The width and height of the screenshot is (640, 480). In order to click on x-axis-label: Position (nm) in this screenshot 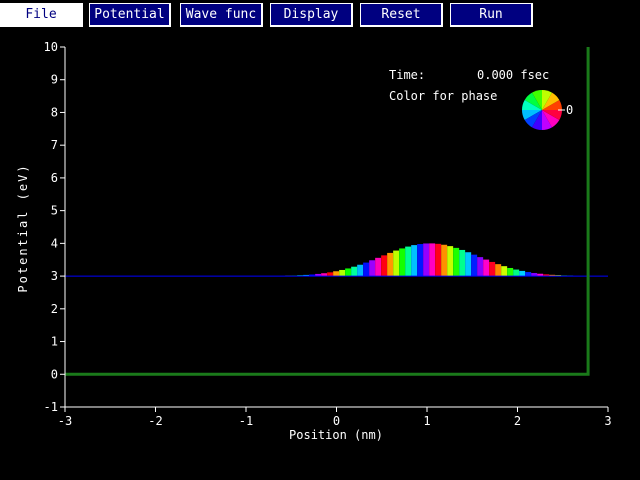, I will do `click(336, 435)`.